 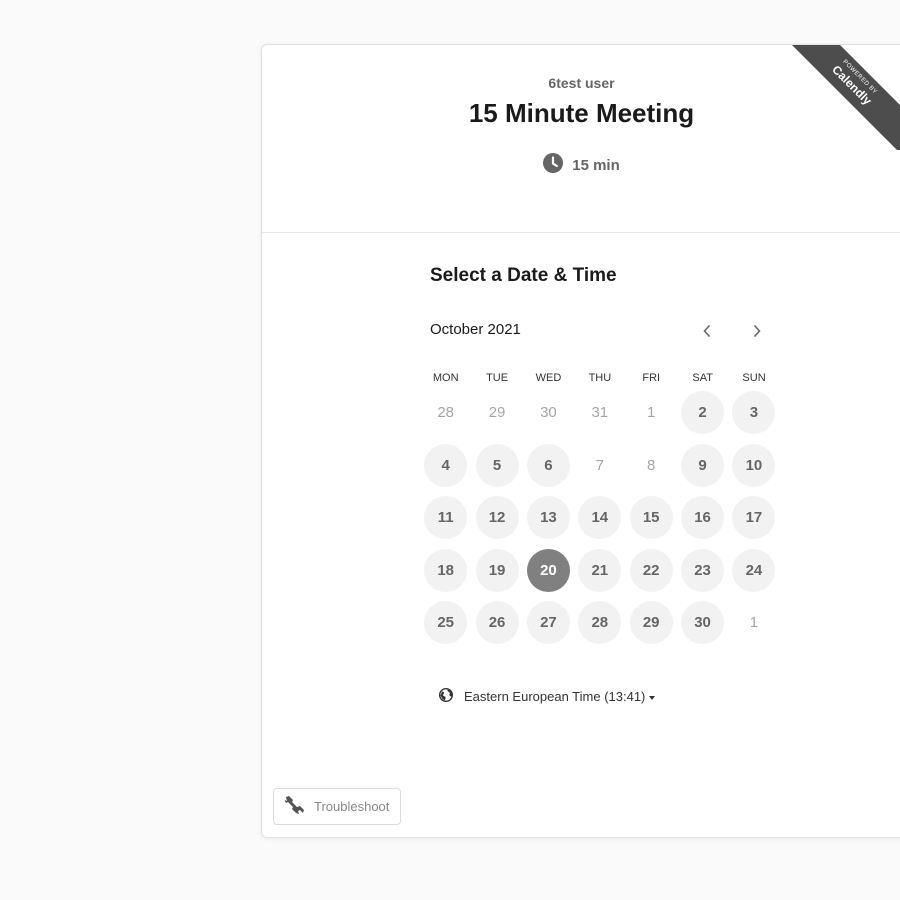 What do you see at coordinates (548, 570) in the screenshot?
I see `selected-day: 20` at bounding box center [548, 570].